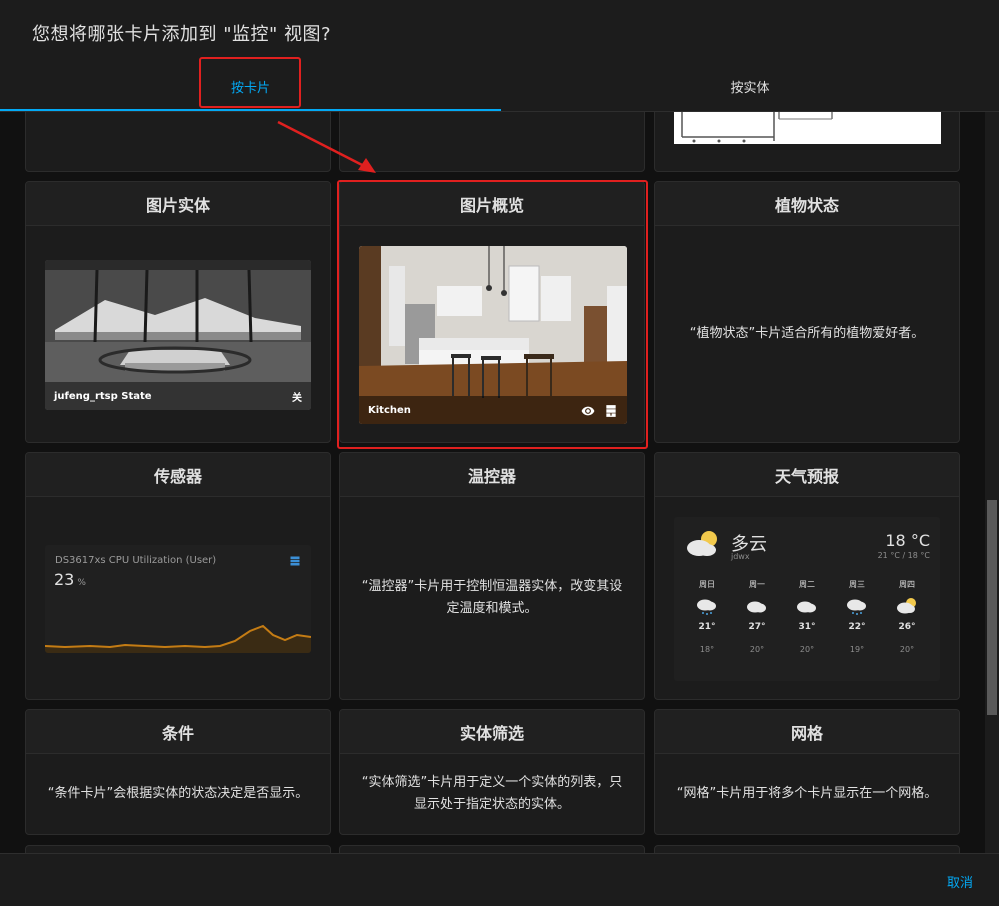 The height and width of the screenshot is (906, 999). Describe the element at coordinates (499, 879) in the screenshot. I see `dialog-footer: 取消` at that location.